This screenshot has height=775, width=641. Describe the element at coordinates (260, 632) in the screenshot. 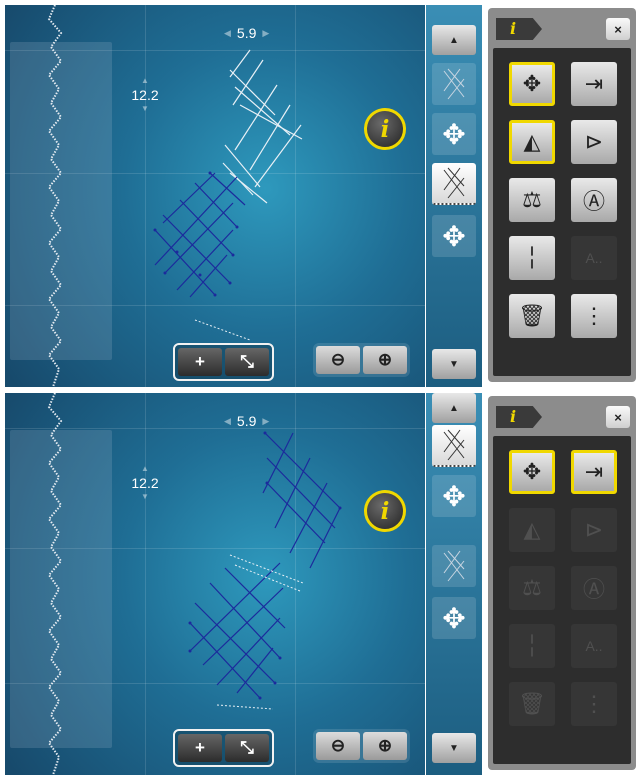

I see `white-guide` at that location.